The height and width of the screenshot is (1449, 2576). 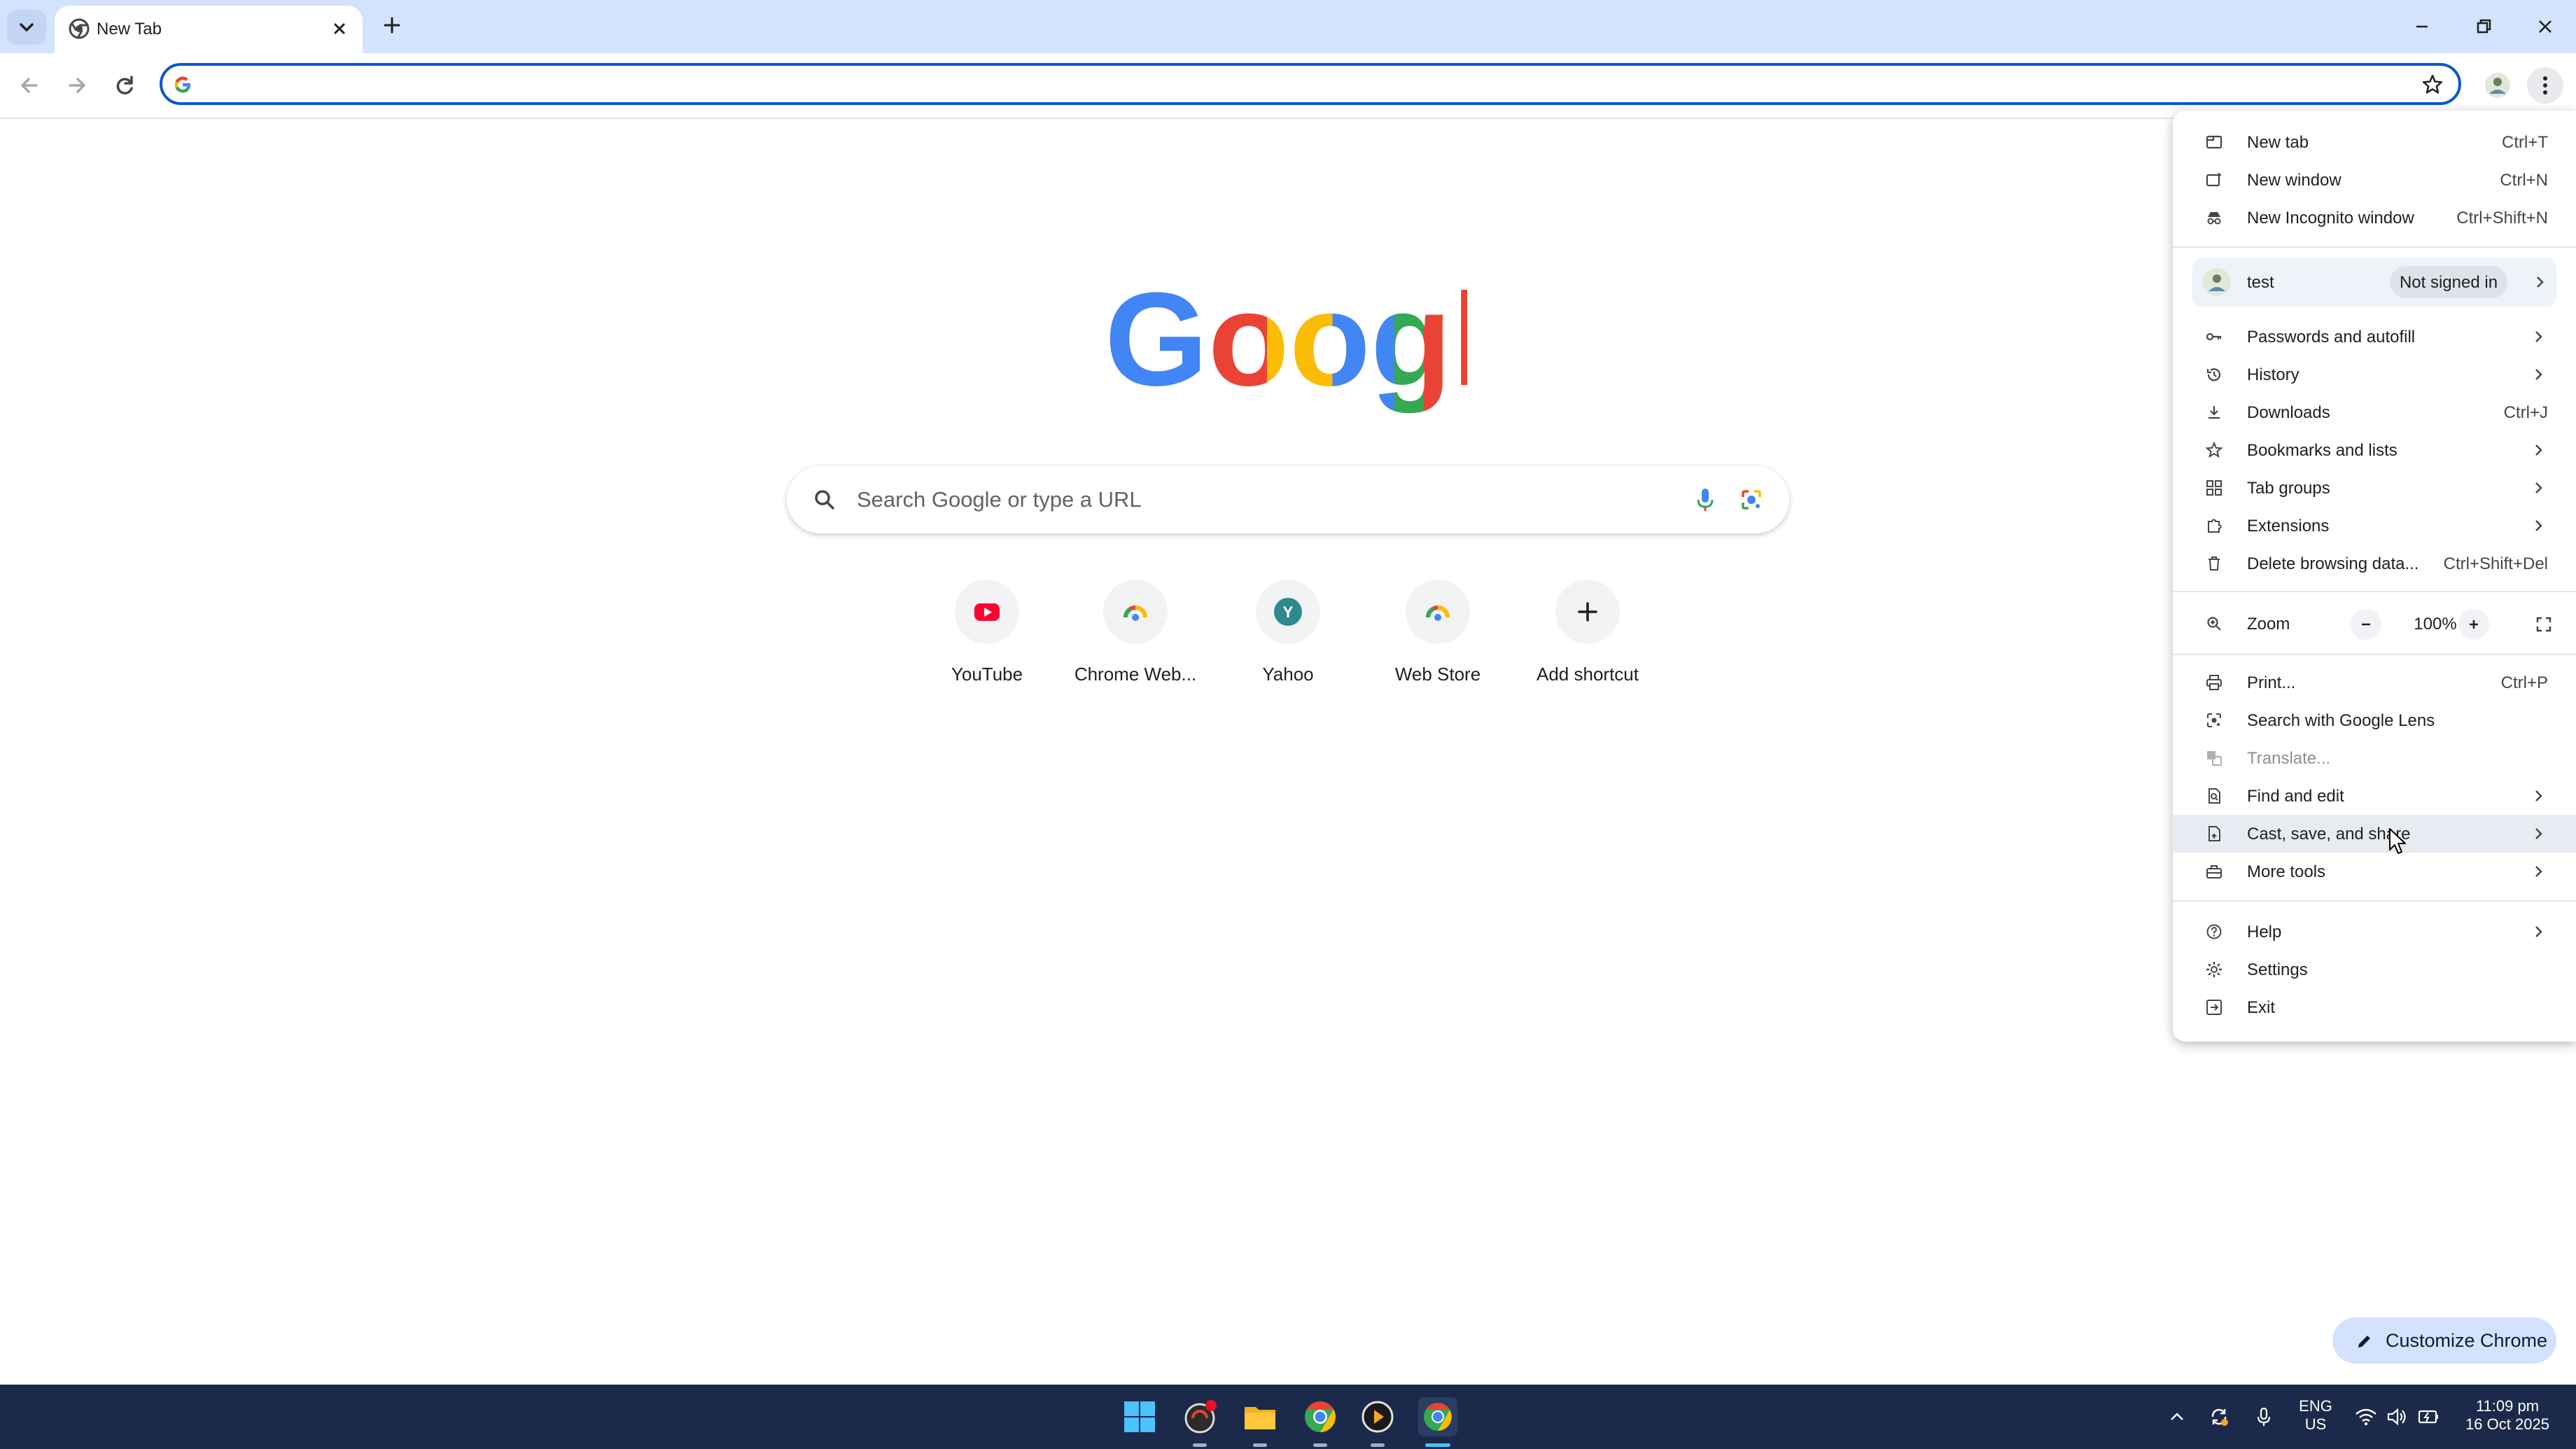 I want to click on menu-item-extensions: Extensions, so click(x=2374, y=526).